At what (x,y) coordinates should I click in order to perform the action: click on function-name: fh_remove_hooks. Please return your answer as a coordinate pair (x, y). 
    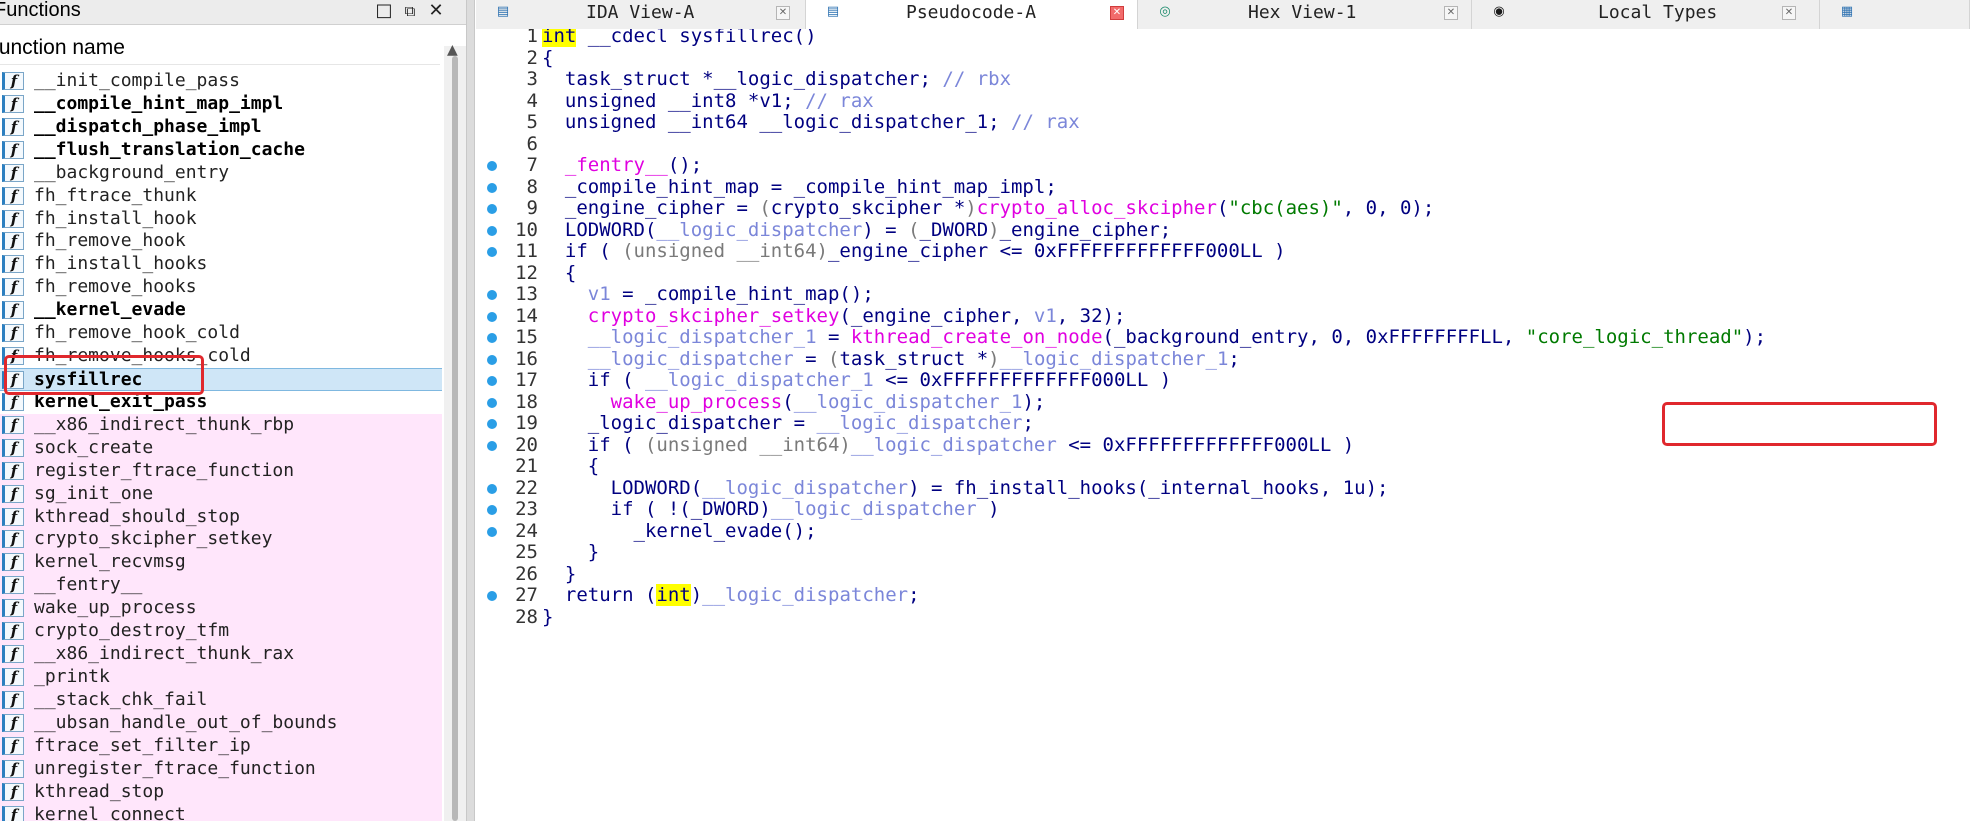
    Looking at the image, I should click on (115, 287).